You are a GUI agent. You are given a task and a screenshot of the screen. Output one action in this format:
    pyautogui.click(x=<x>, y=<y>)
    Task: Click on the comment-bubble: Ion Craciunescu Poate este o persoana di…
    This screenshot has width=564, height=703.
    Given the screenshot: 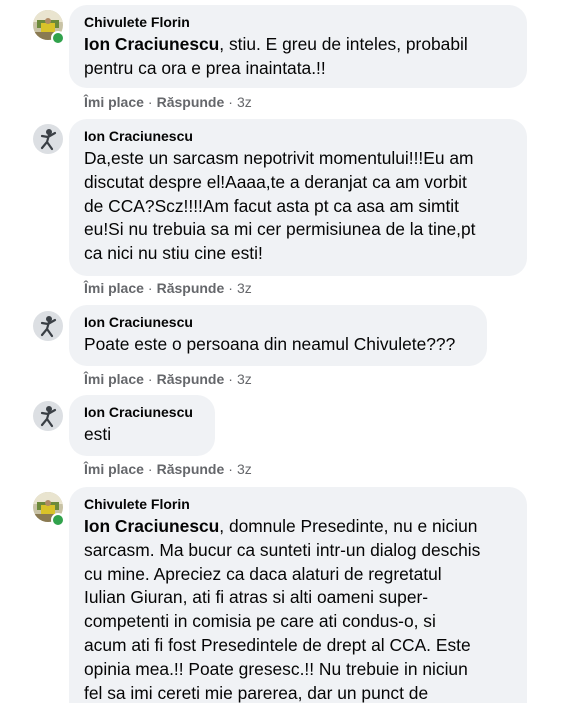 What is the action you would take?
    pyautogui.click(x=278, y=335)
    